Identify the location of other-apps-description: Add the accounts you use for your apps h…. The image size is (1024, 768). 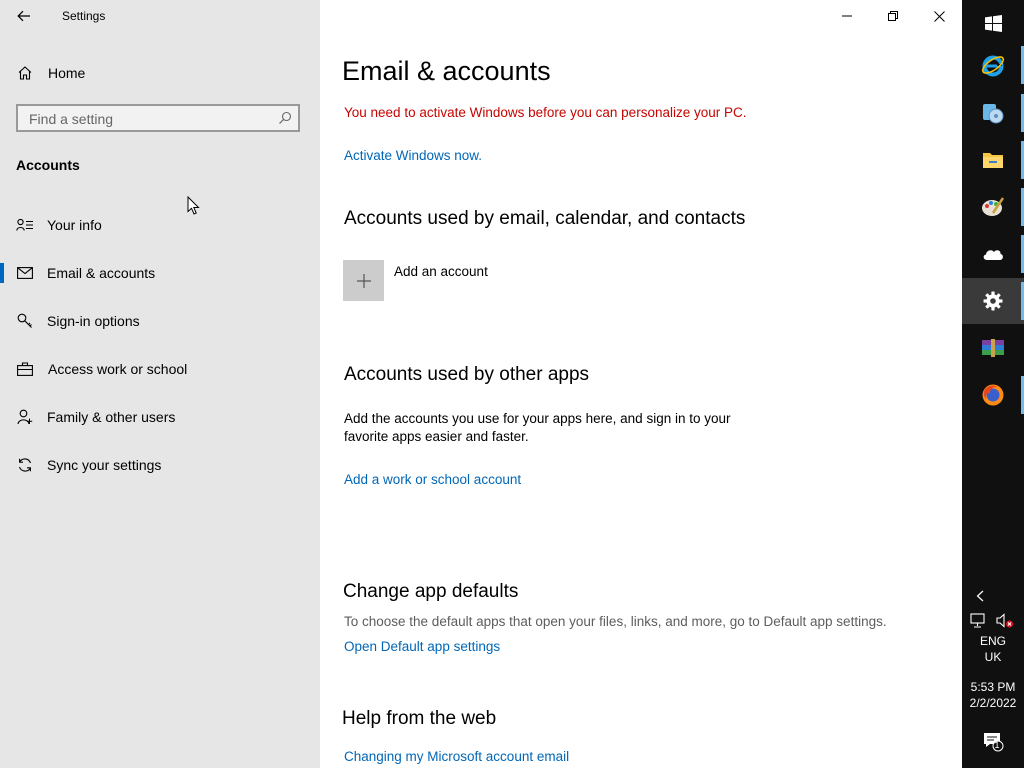
(537, 428).